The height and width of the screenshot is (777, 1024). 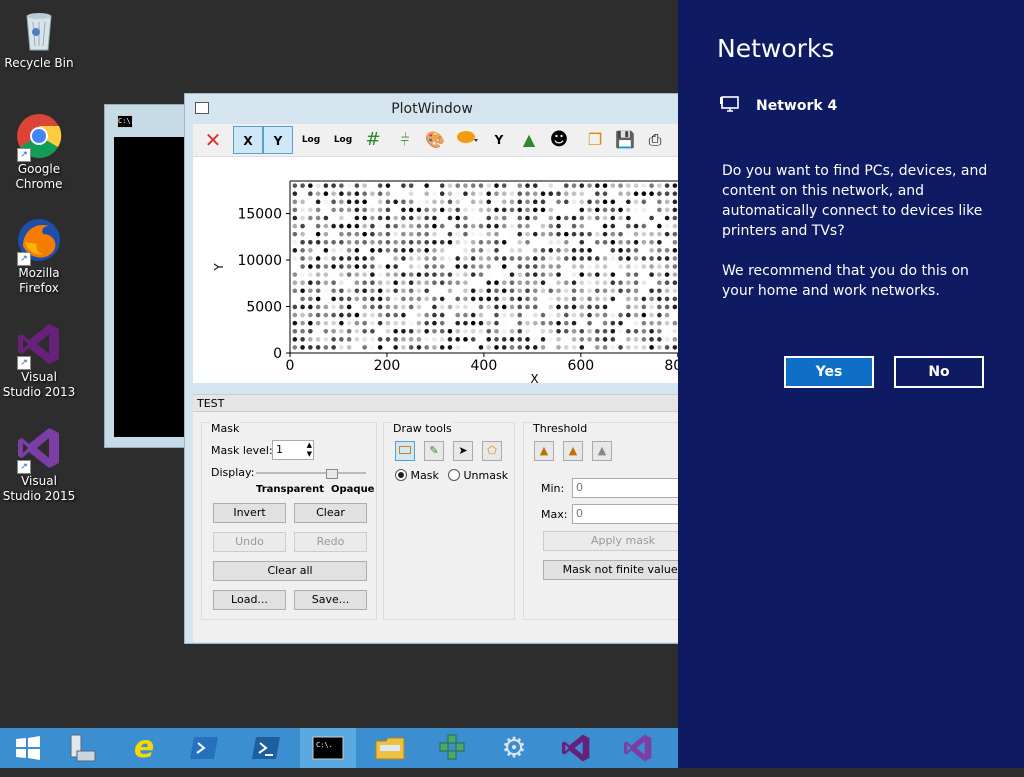 What do you see at coordinates (602, 451) in the screenshot?
I see `threshold-above-icon: ▲` at bounding box center [602, 451].